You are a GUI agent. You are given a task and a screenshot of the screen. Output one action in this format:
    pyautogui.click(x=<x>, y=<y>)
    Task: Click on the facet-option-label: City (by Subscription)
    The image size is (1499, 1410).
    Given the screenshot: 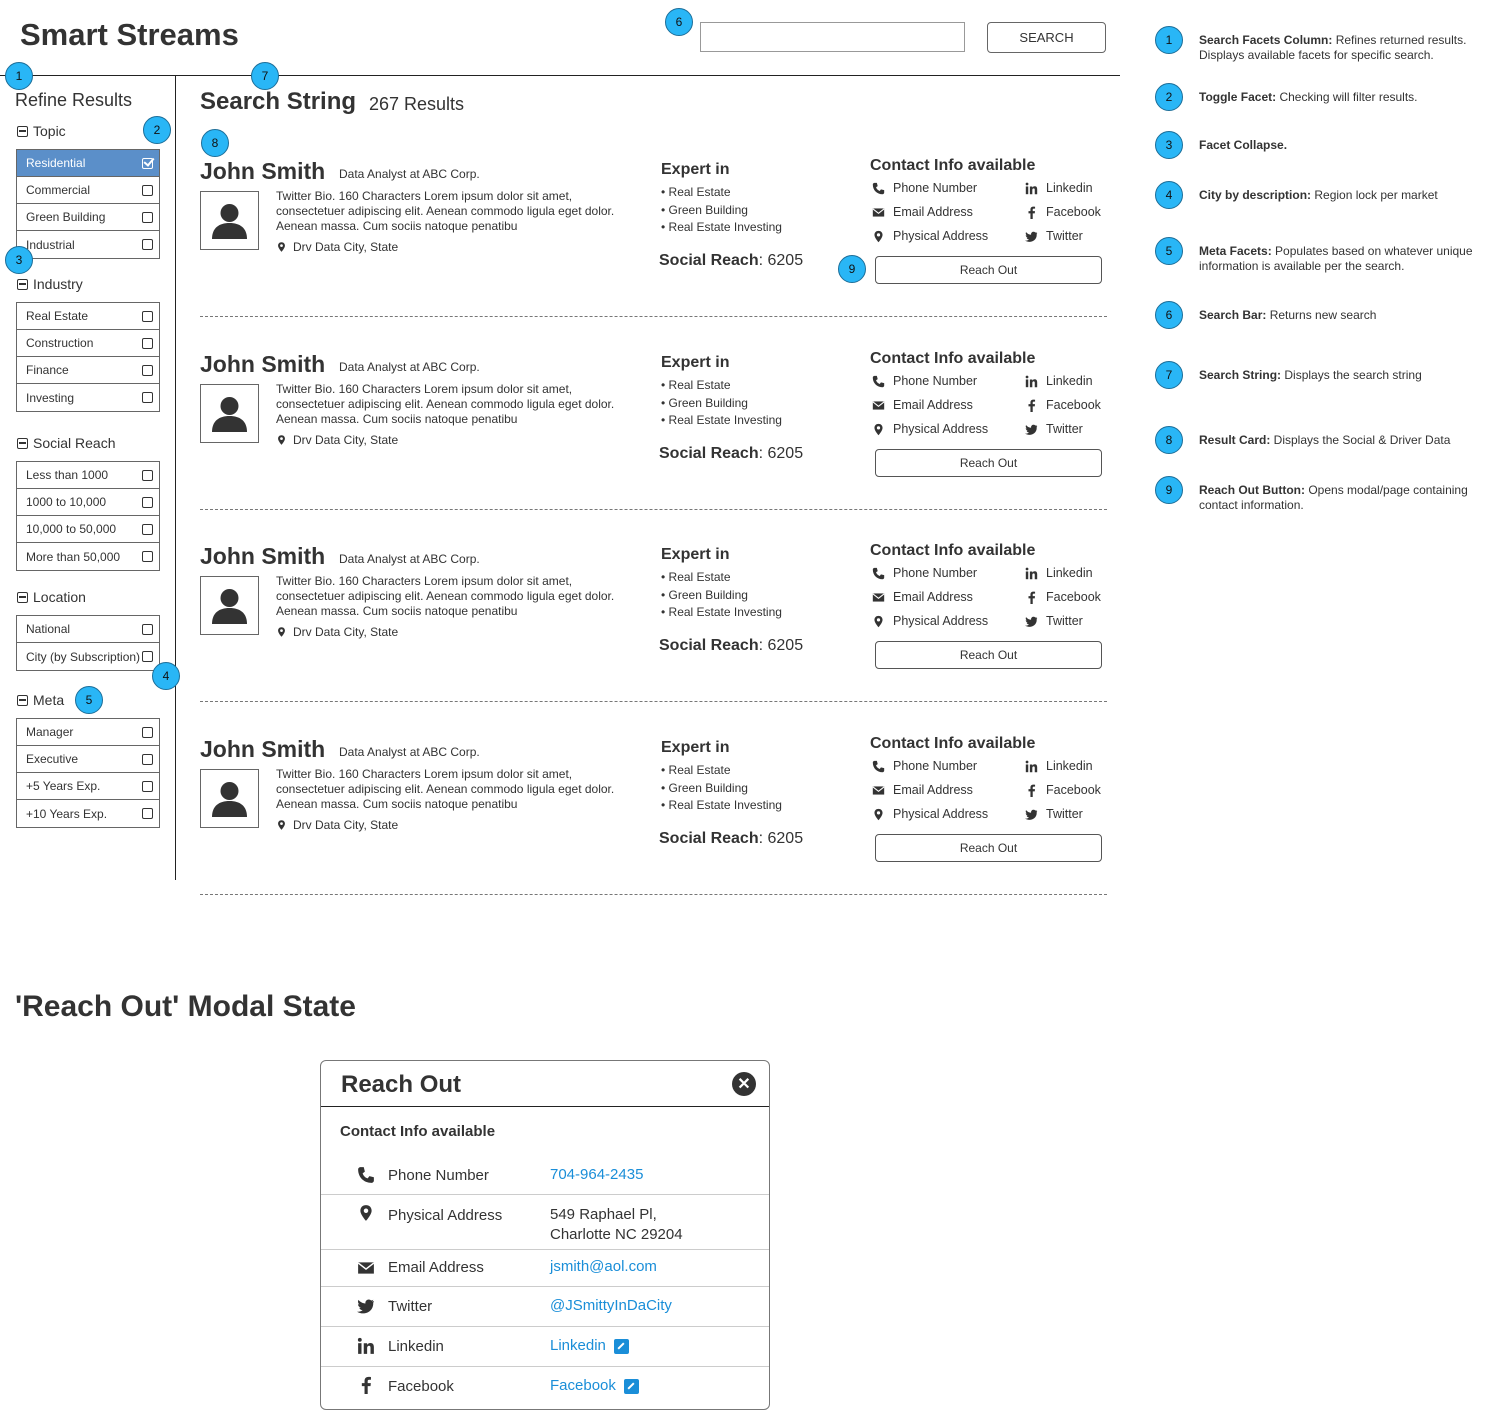 What is the action you would take?
    pyautogui.click(x=83, y=656)
    